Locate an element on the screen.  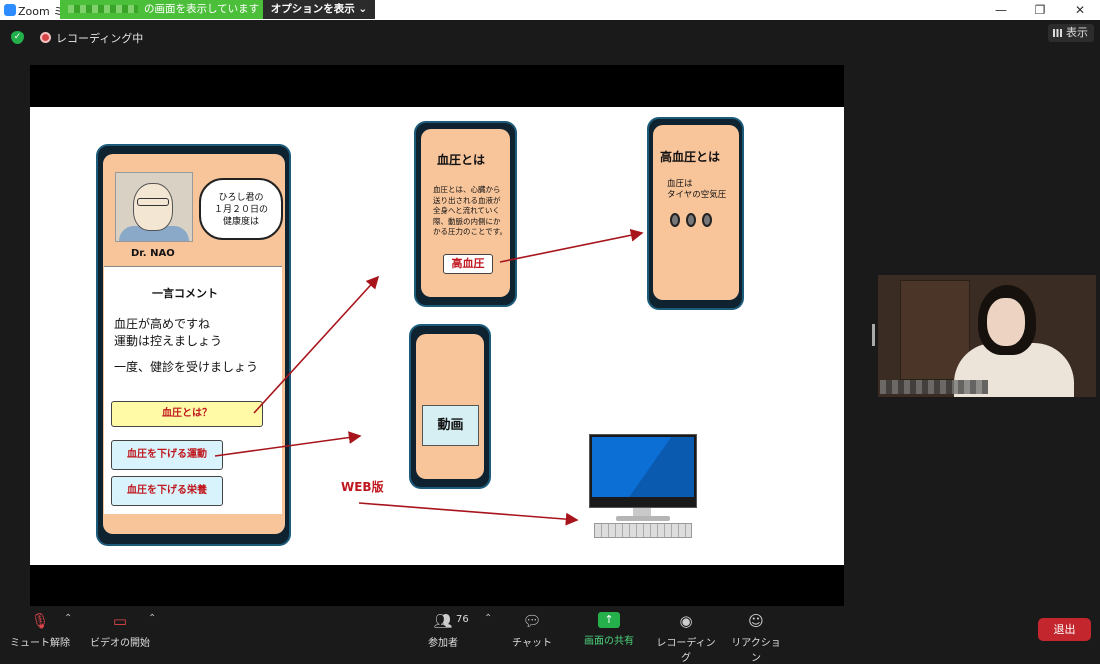
comment-title: 一言コメント is located at coordinates (185, 293).